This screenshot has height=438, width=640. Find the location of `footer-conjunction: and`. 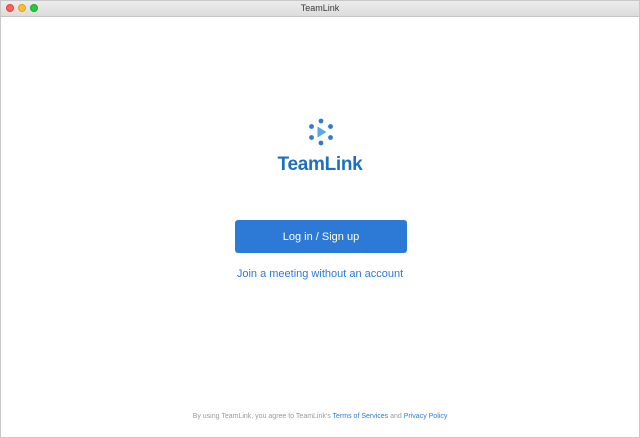

footer-conjunction: and is located at coordinates (396, 416).